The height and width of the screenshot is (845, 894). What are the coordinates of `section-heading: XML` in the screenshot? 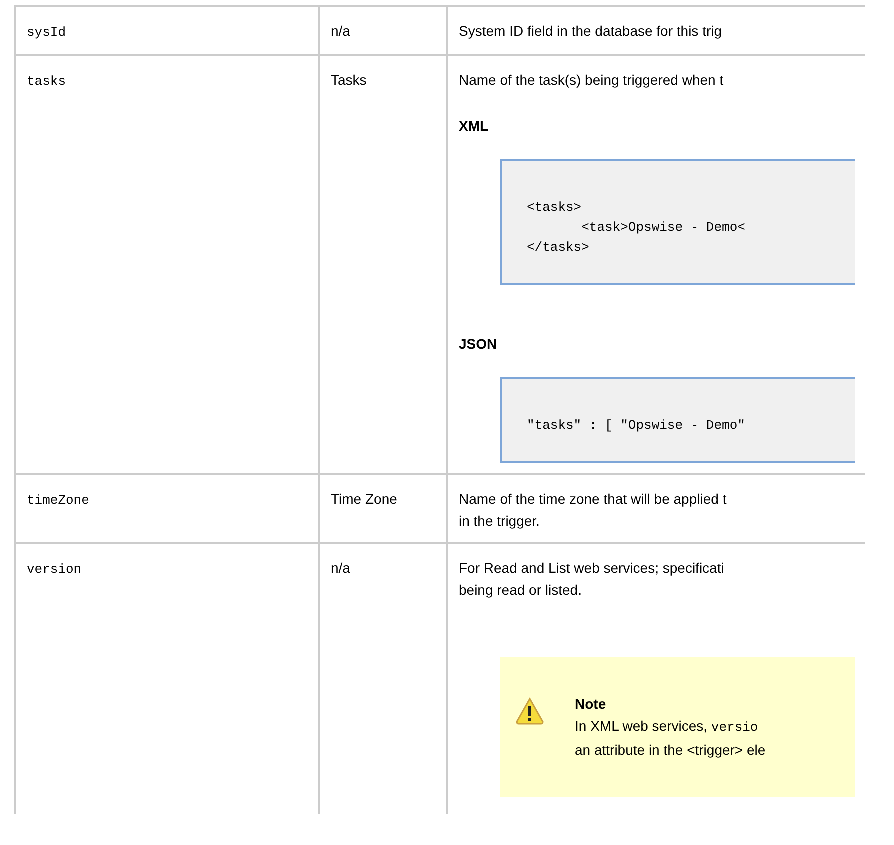 It's located at (474, 126).